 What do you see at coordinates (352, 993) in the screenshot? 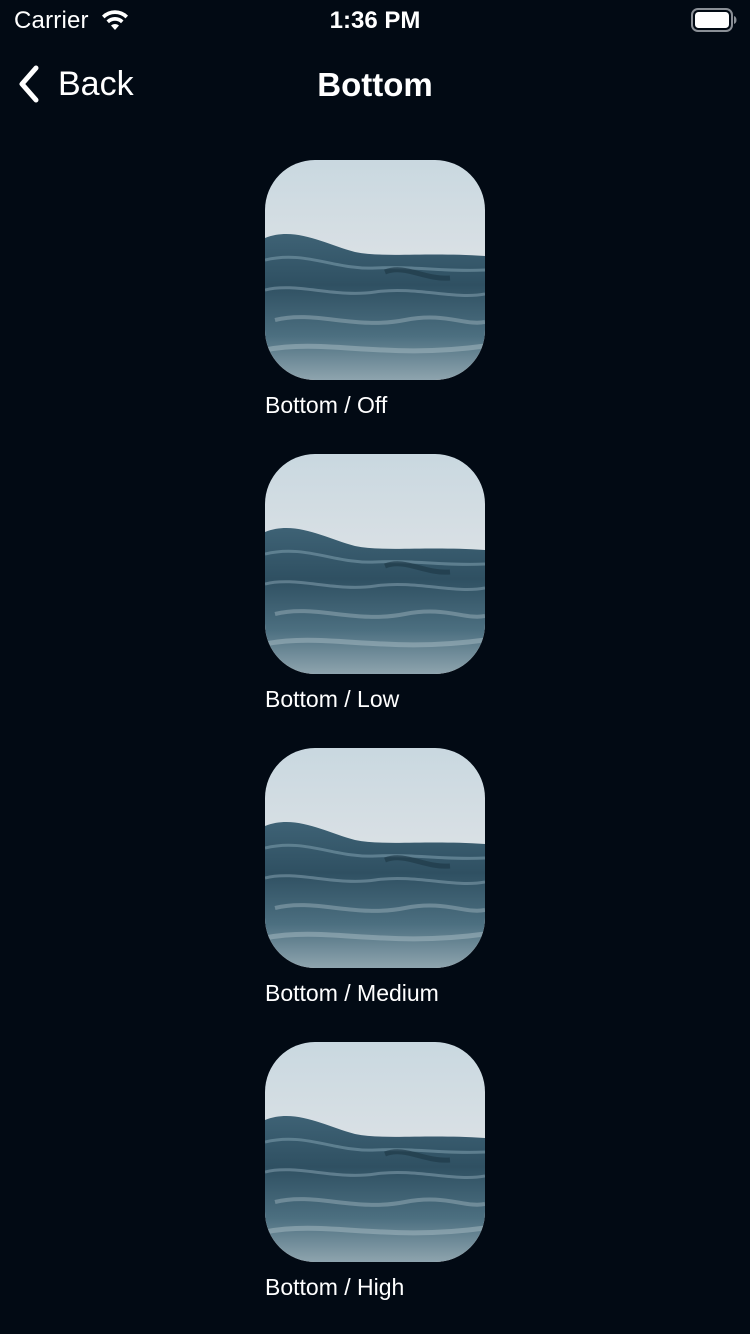
I see `item-label: Bottom / Medium` at bounding box center [352, 993].